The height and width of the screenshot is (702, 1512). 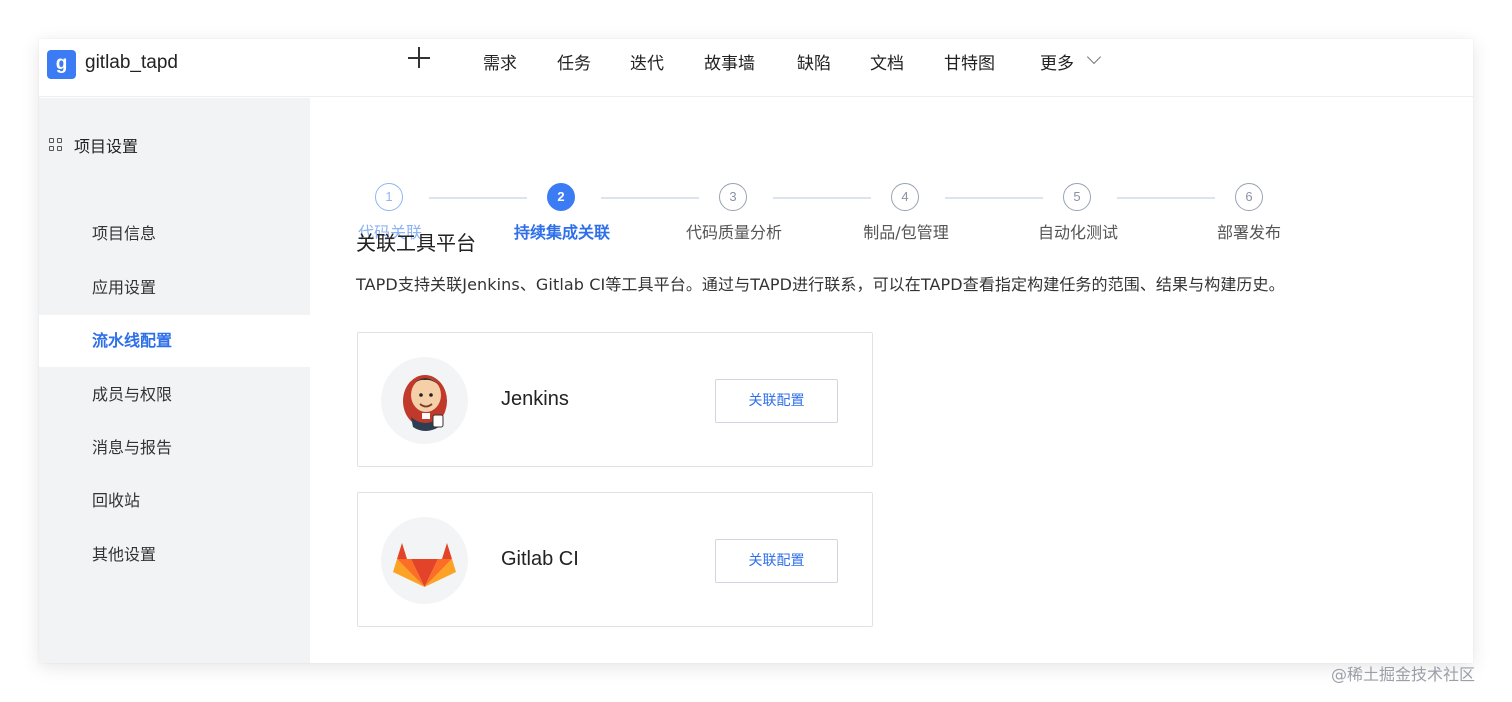 What do you see at coordinates (174, 501) in the screenshot?
I see `sidebar-item-recycle-bin: 回收站` at bounding box center [174, 501].